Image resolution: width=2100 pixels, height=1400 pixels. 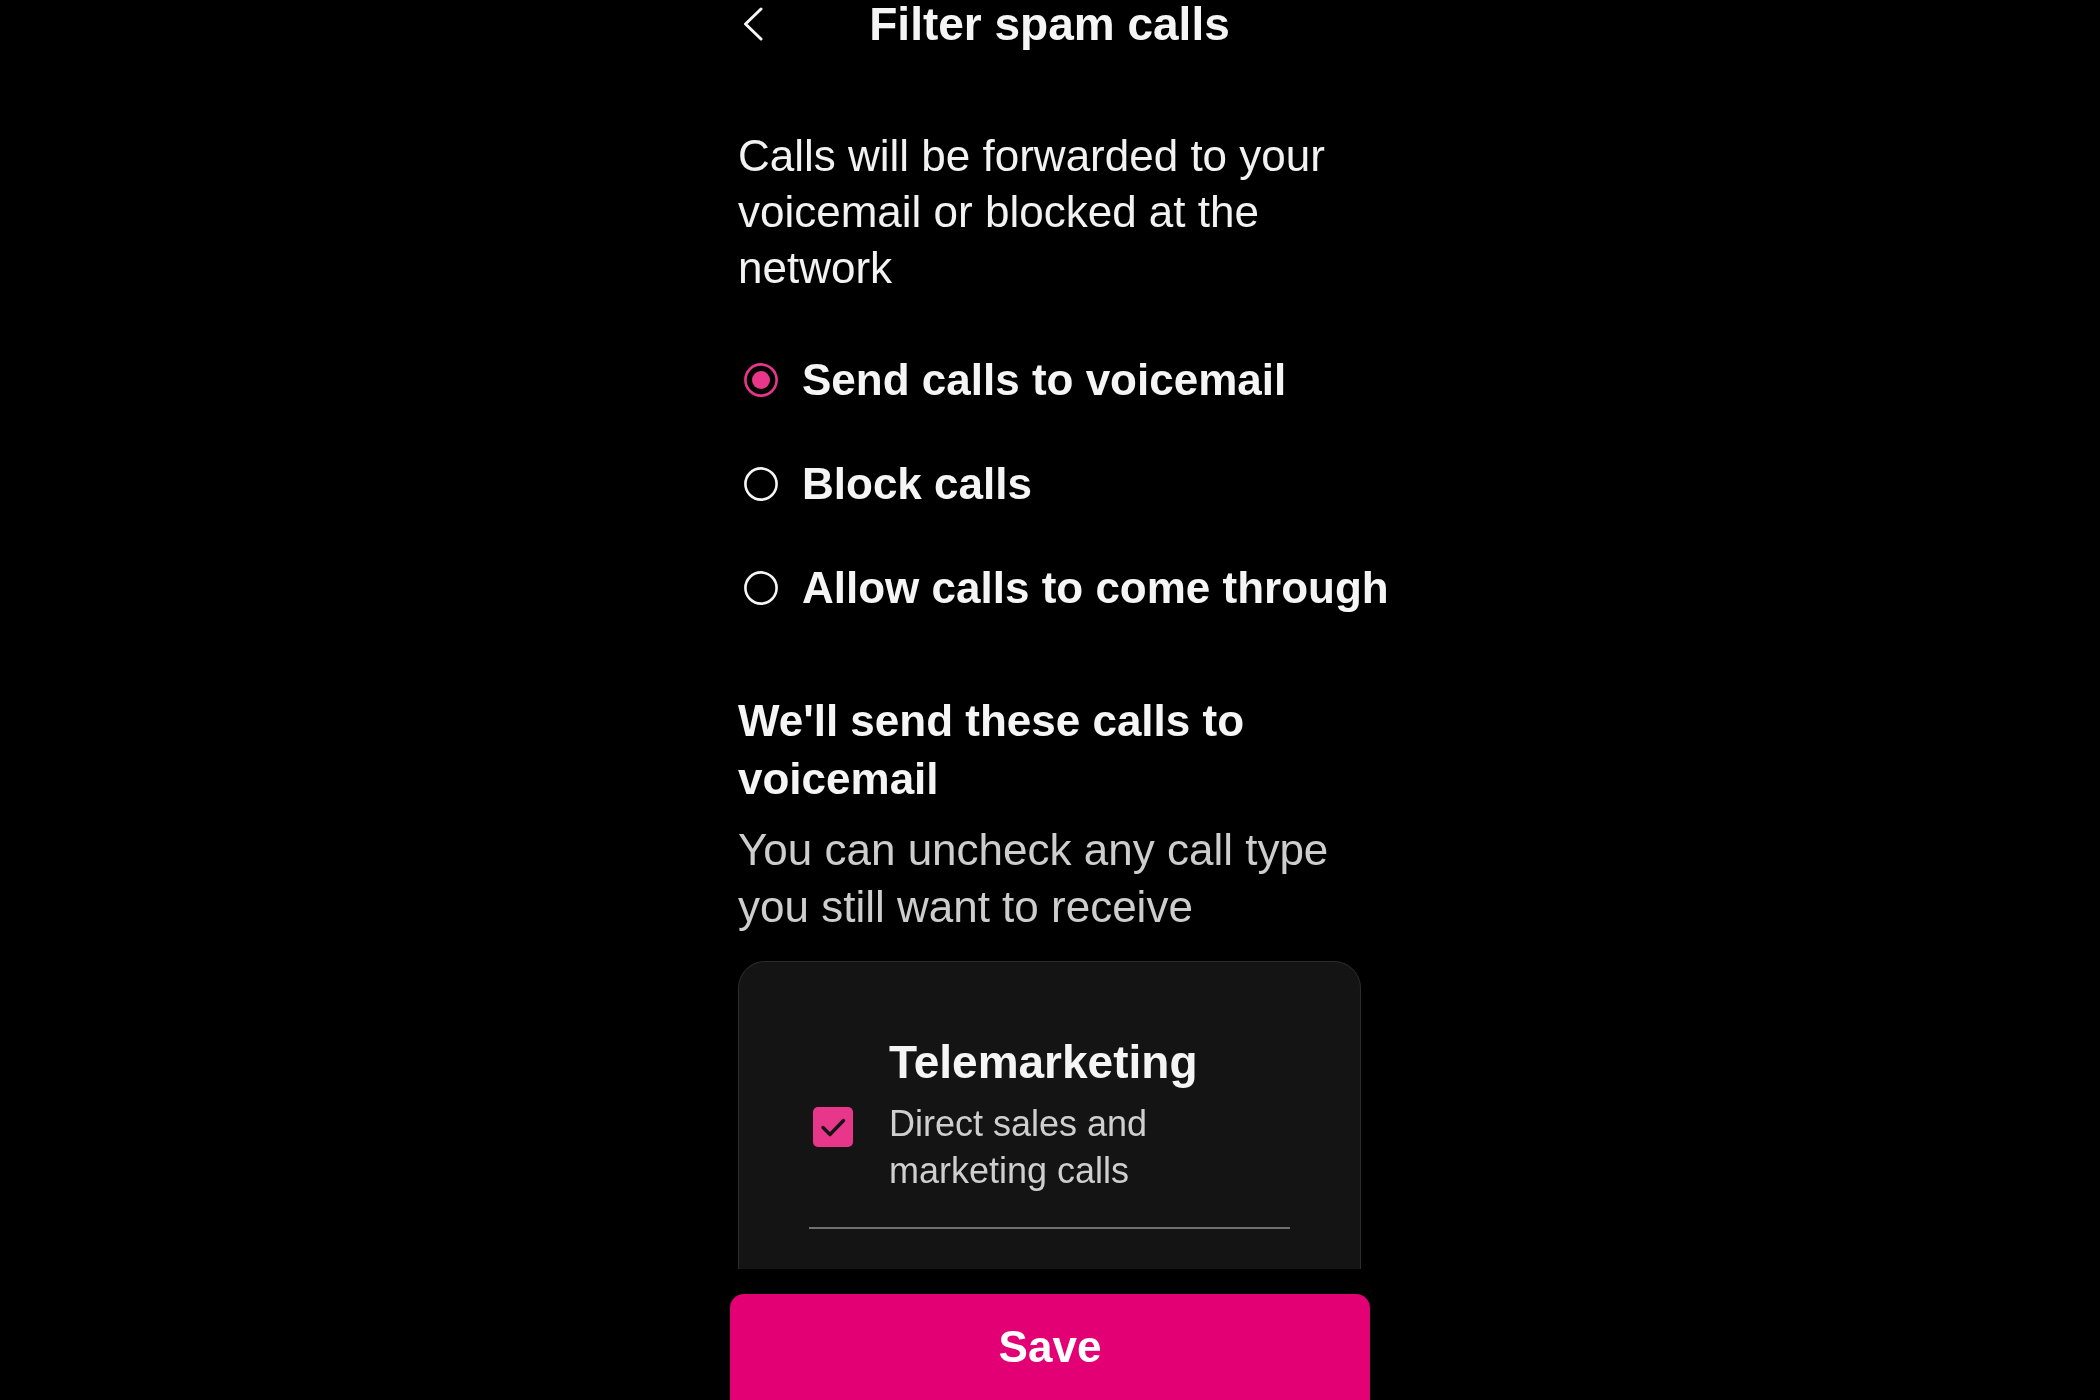 I want to click on radio-label: Send calls to voicemail, so click(x=1044, y=380).